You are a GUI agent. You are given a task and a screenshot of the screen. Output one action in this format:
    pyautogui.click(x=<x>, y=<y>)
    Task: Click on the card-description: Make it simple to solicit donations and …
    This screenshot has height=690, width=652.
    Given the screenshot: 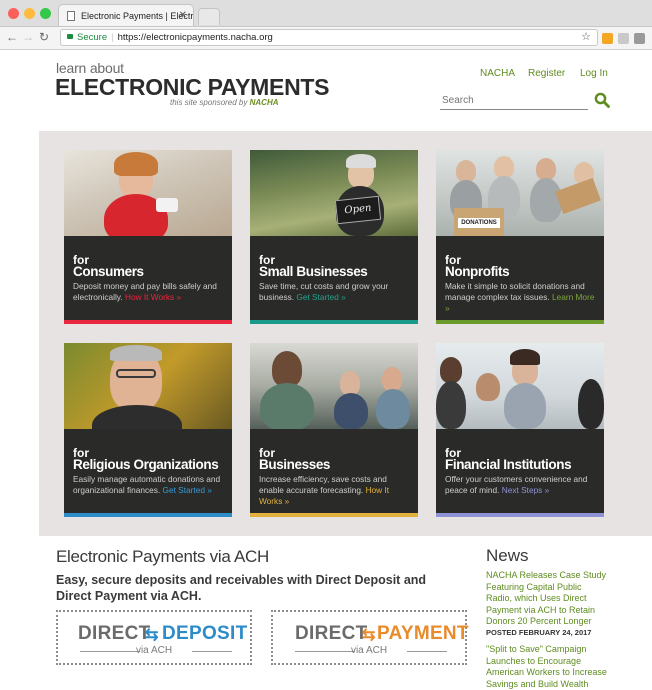 What is the action you would take?
    pyautogui.click(x=520, y=297)
    